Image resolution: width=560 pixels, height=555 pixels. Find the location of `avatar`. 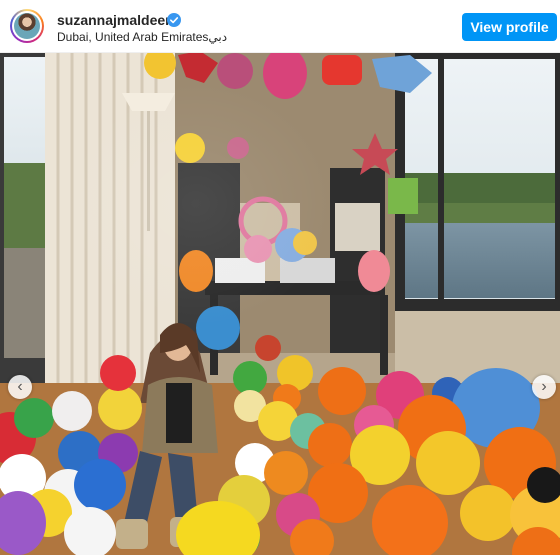

avatar is located at coordinates (27, 26).